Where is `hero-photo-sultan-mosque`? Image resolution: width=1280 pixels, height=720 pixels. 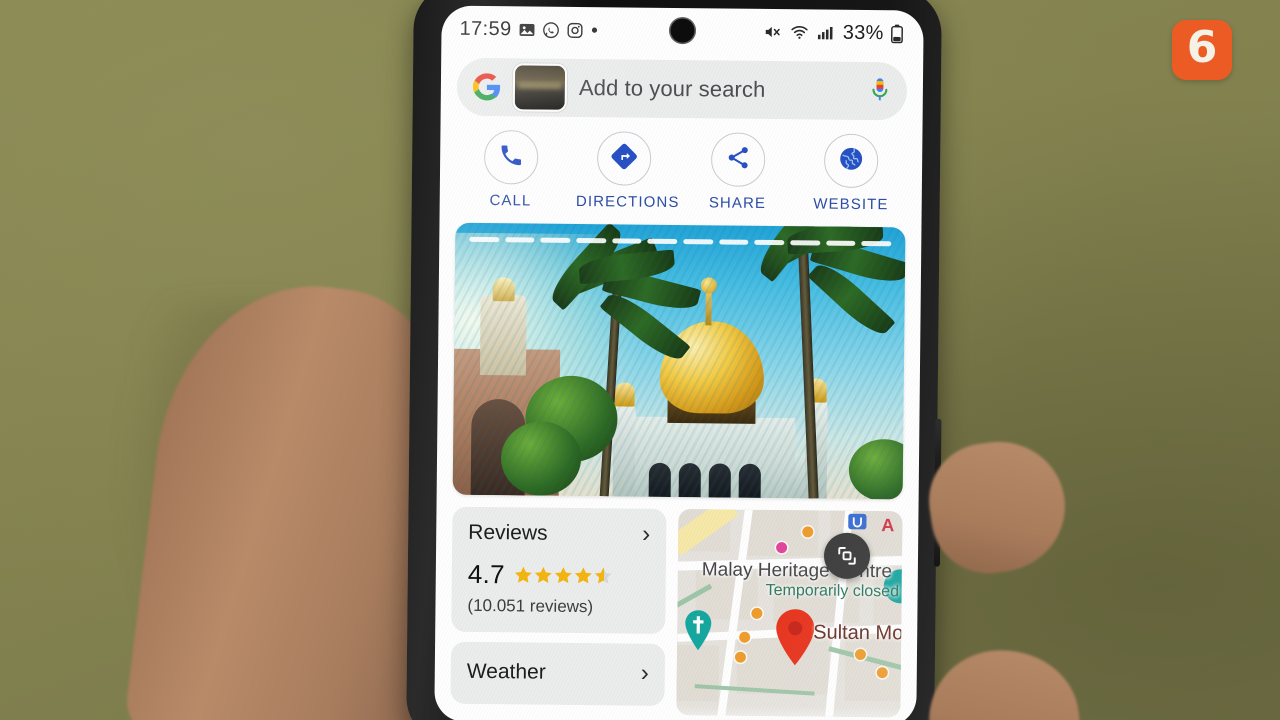
hero-photo-sultan-mosque is located at coordinates (679, 361).